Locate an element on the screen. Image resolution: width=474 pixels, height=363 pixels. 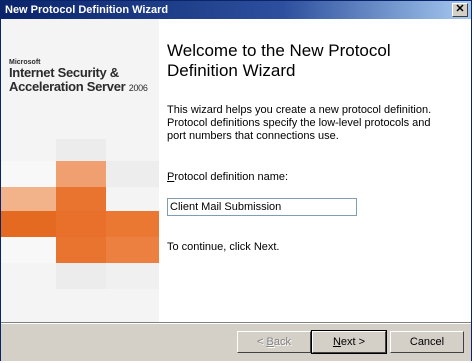
back-accesskey: B is located at coordinates (270, 342).